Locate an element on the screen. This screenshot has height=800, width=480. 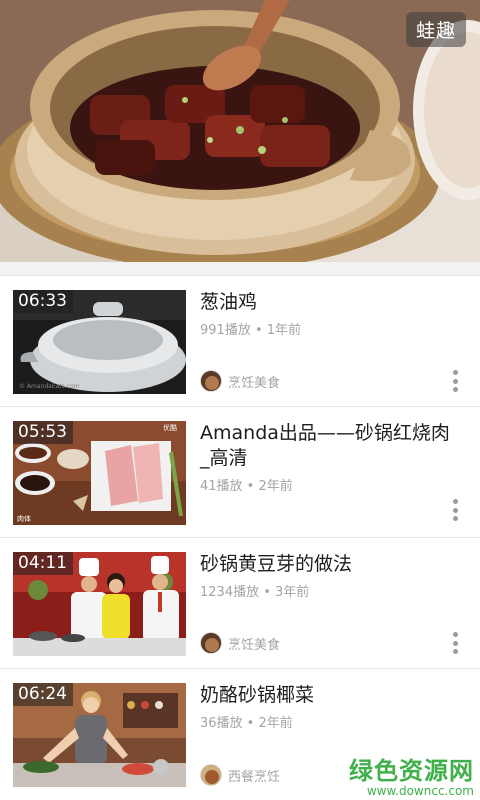
channel-info: 西餐烹饪 is located at coordinates (240, 775).